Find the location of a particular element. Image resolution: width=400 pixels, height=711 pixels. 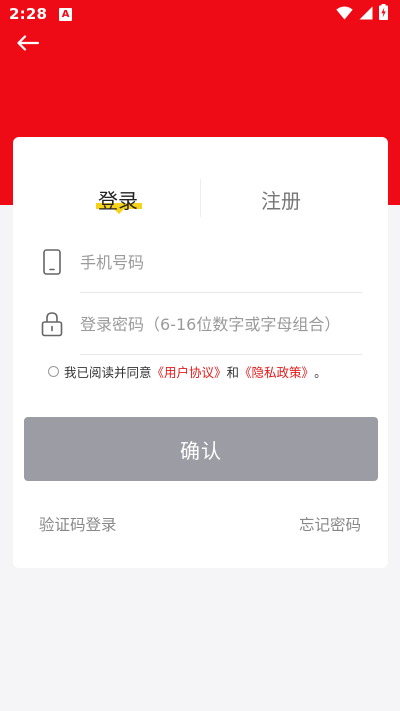

agreement-conjunction: 和 is located at coordinates (233, 372).